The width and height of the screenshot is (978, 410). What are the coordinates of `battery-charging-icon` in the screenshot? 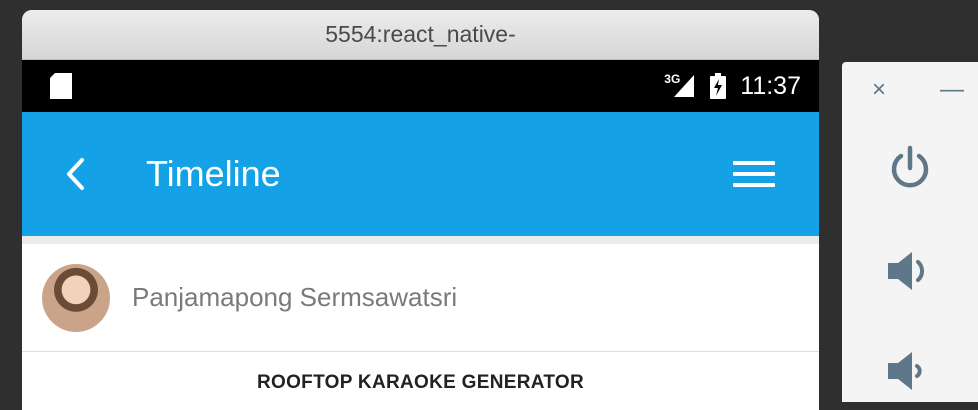 It's located at (718, 86).